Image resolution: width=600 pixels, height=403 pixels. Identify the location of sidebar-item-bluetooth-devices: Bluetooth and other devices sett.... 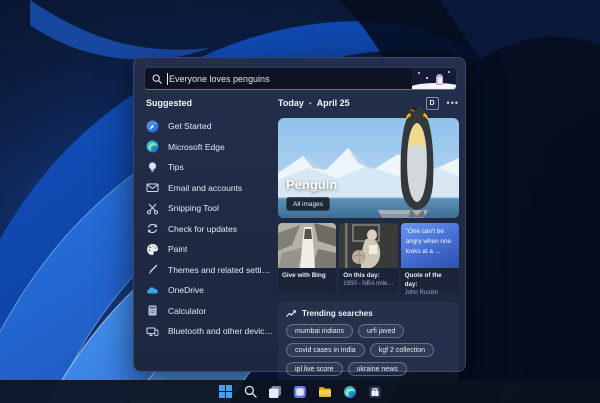
(210, 331).